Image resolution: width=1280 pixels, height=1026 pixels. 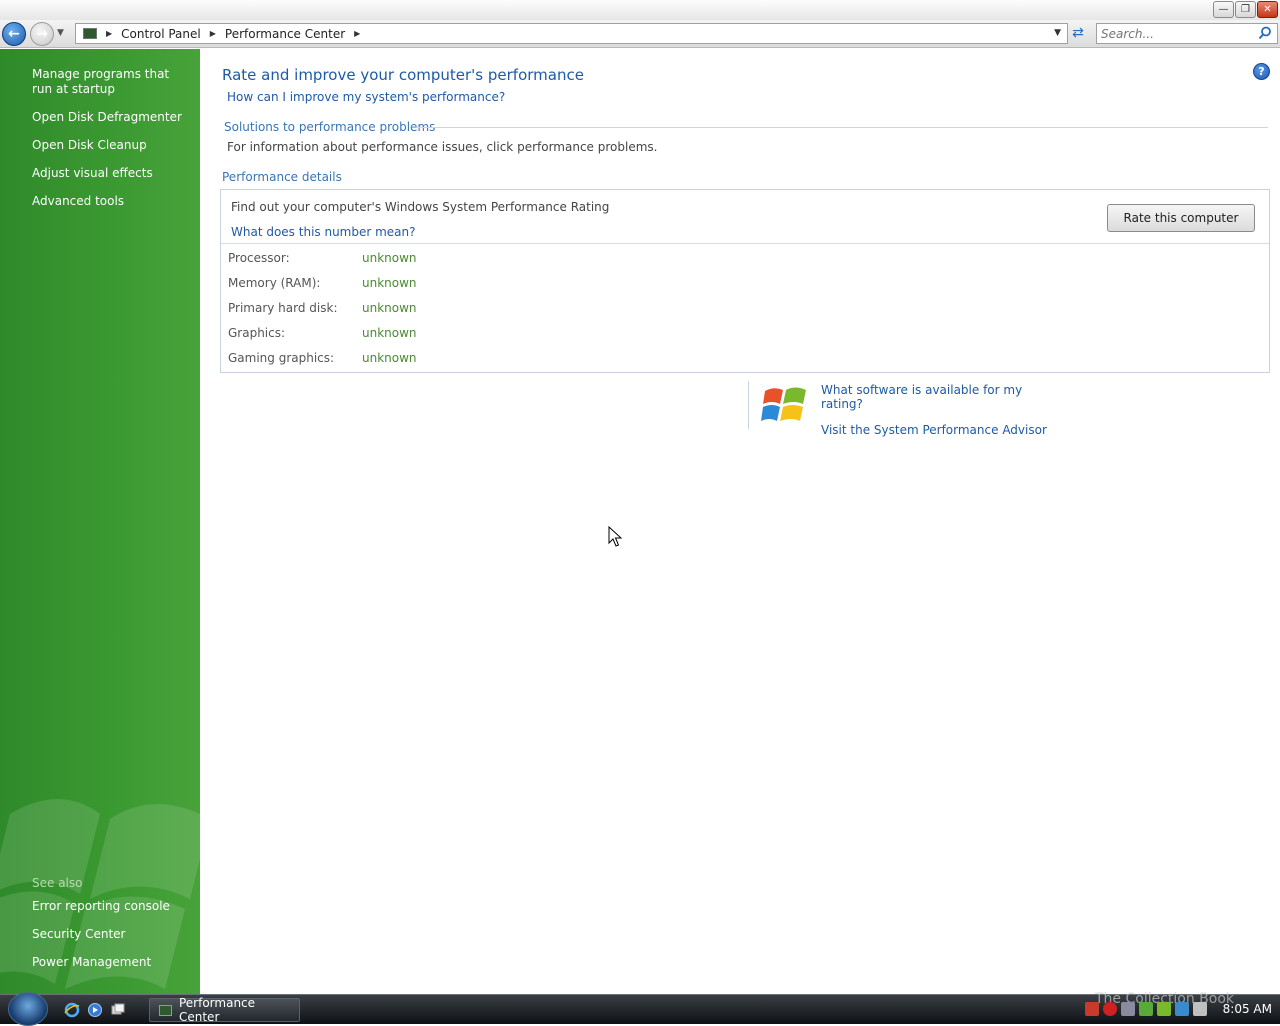 I want to click on task-open-disk-cleanup: Open Disk Cleanup, so click(x=112, y=145).